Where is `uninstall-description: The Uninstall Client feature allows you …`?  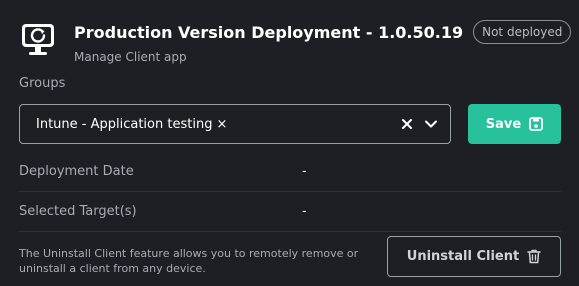 uninstall-description: The Uninstall Client feature allows you … is located at coordinates (189, 261).